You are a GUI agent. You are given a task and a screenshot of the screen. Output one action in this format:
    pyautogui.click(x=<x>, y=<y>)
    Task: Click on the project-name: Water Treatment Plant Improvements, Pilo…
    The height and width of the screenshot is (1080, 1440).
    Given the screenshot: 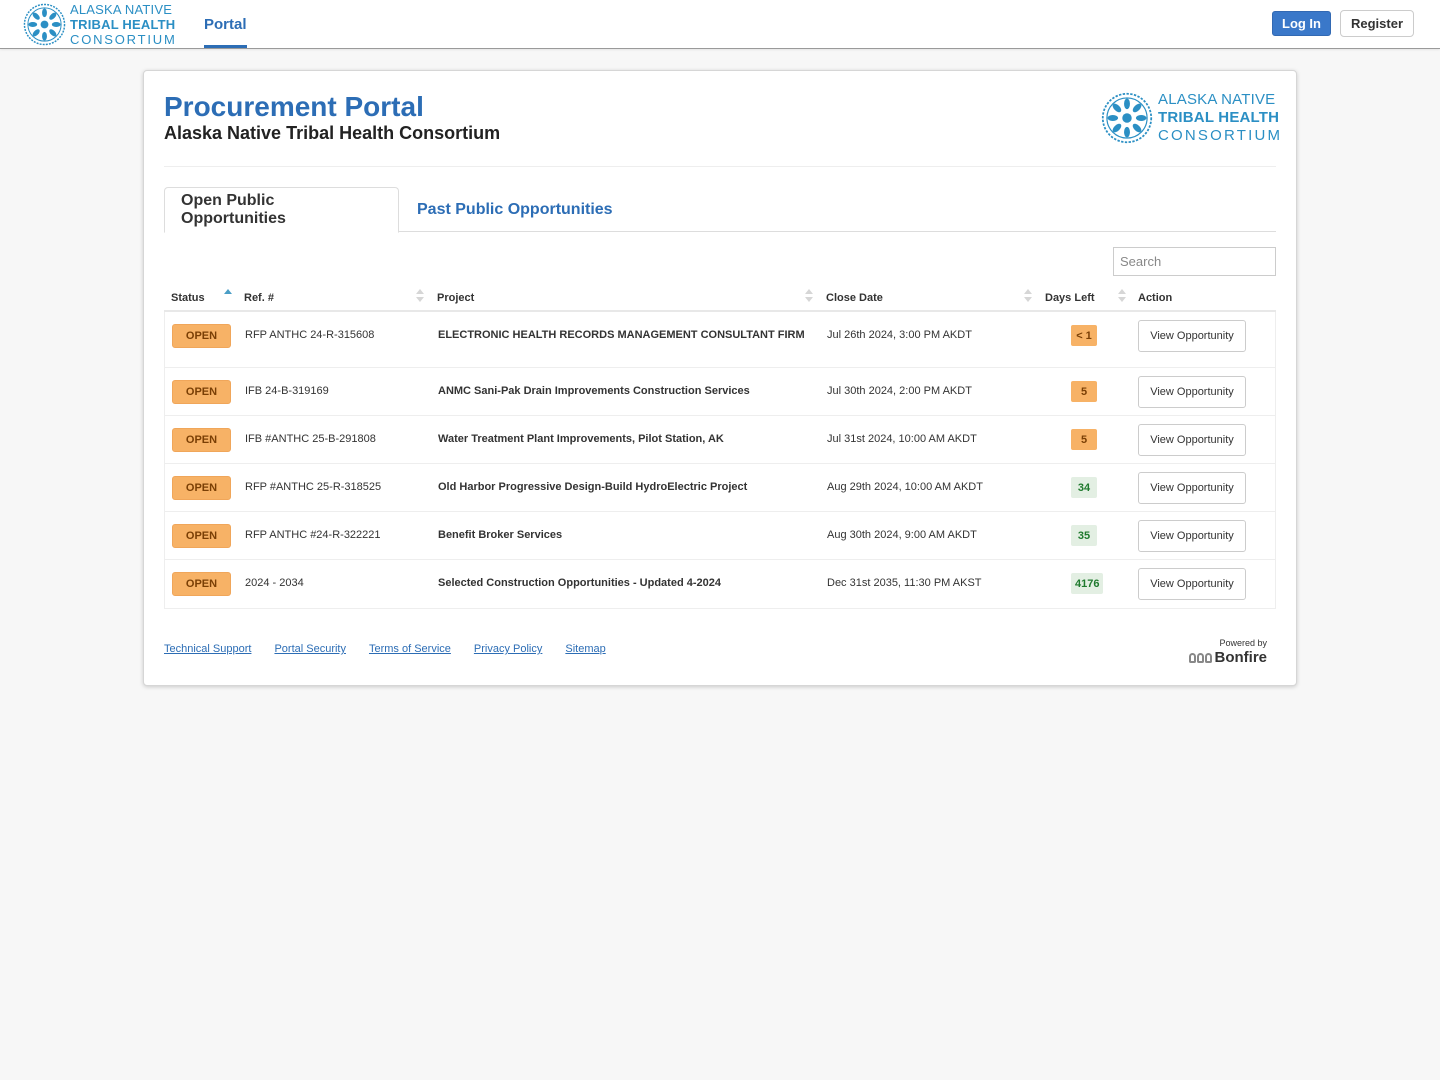 What is the action you would take?
    pyautogui.click(x=581, y=439)
    